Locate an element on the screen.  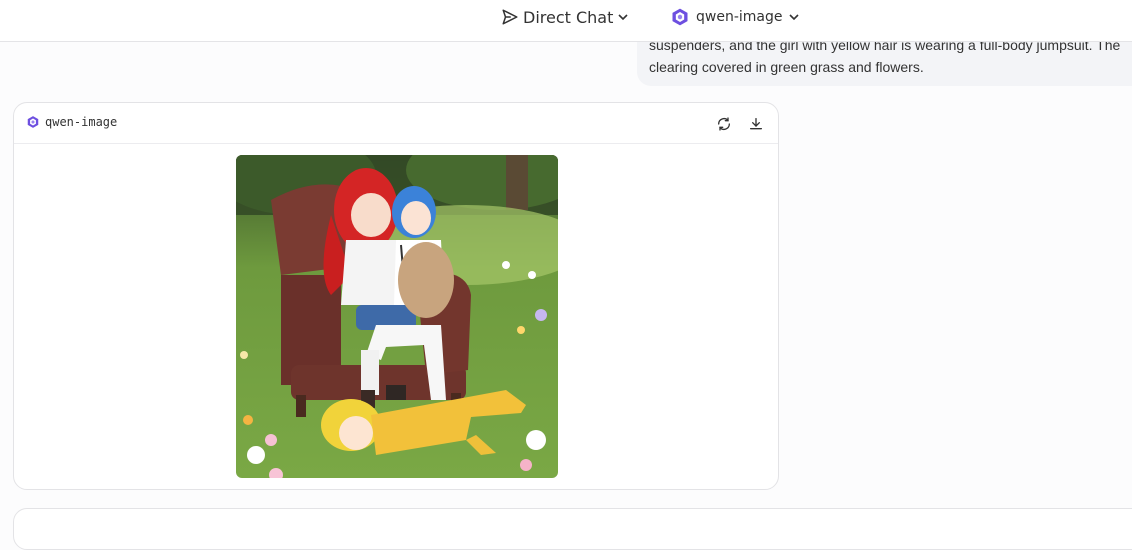
response-header: qwen-image is located at coordinates (396, 123).